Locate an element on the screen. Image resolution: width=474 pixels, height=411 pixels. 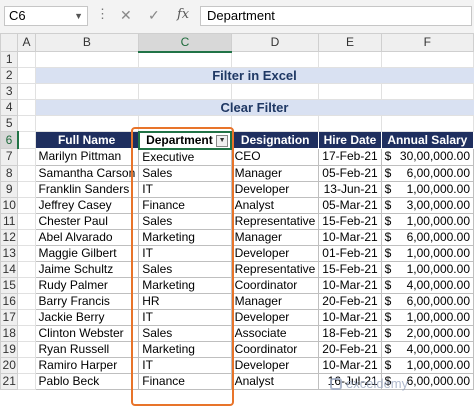
cell-full-name: Samantha Carson is located at coordinates (87, 173).